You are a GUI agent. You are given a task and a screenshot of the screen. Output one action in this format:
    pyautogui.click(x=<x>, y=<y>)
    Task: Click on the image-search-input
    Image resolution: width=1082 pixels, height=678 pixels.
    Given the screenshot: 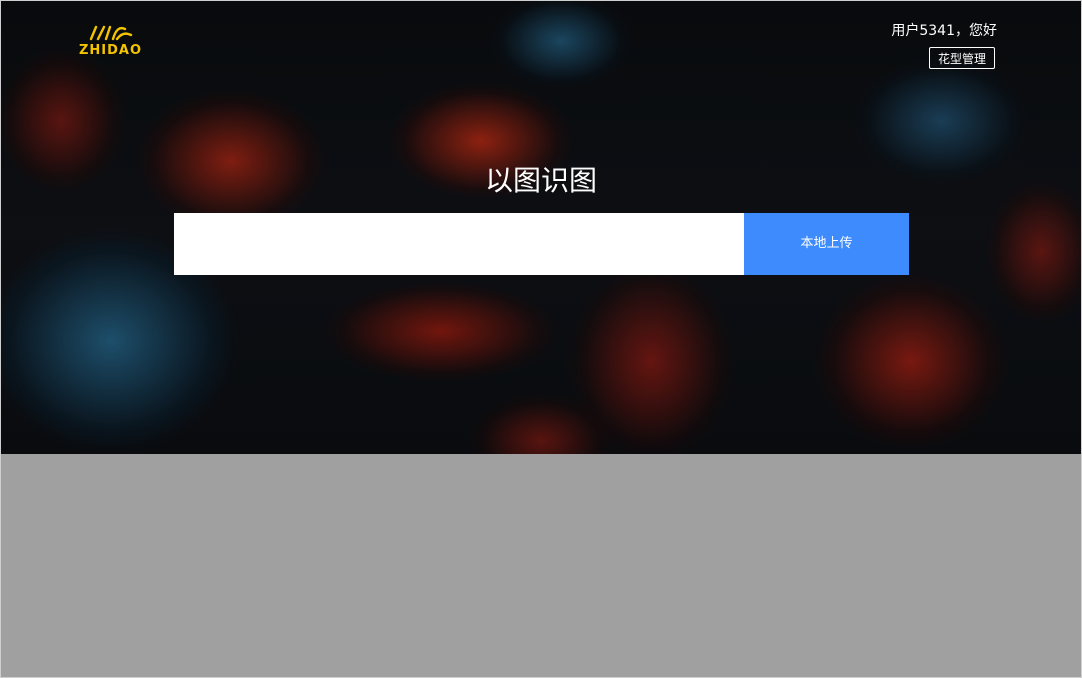 What is the action you would take?
    pyautogui.click(x=459, y=244)
    